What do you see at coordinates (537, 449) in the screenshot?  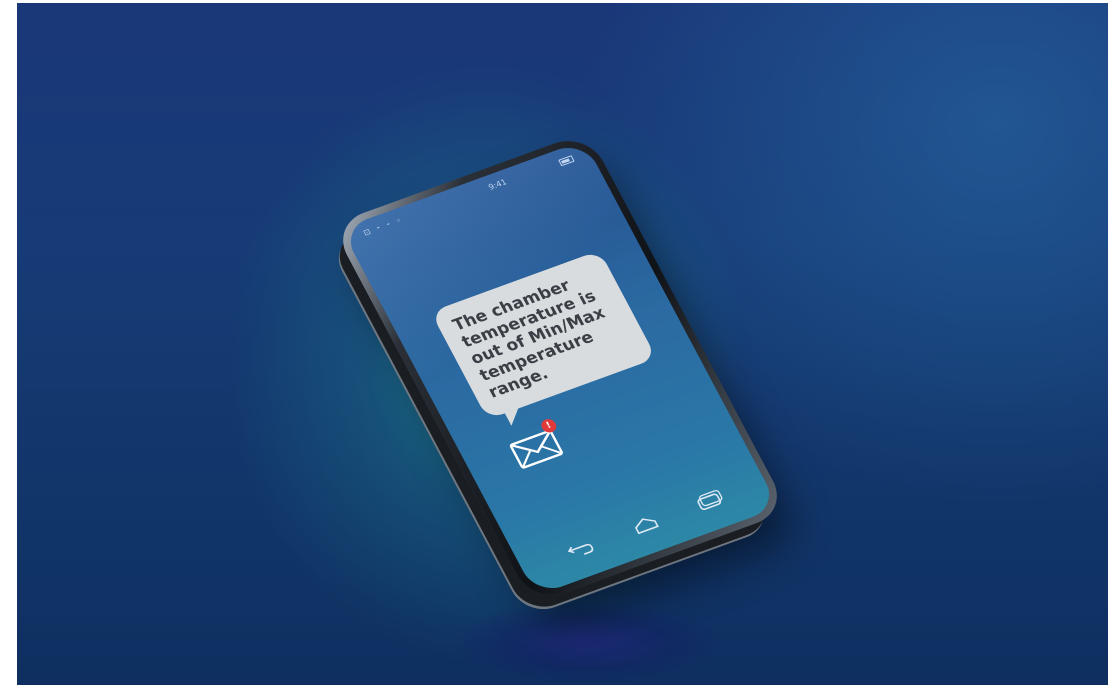 I see `mail-icon` at bounding box center [537, 449].